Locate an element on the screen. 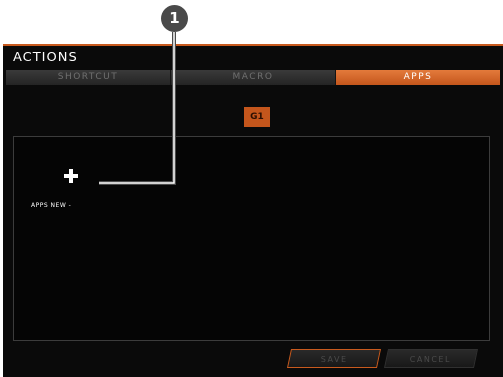  save-button: SAVE is located at coordinates (334, 358).